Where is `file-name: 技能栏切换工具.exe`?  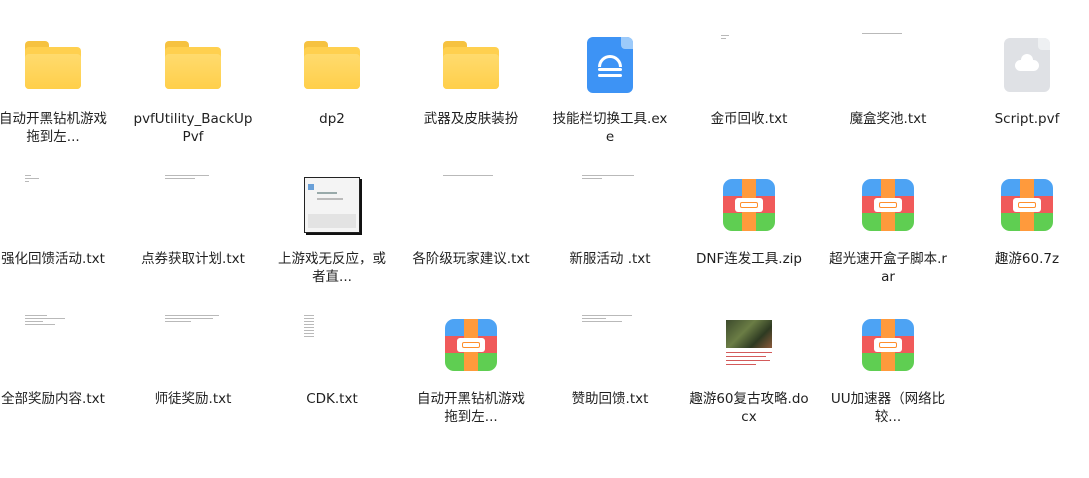
file-name: 技能栏切换工具.exe is located at coordinates (610, 128).